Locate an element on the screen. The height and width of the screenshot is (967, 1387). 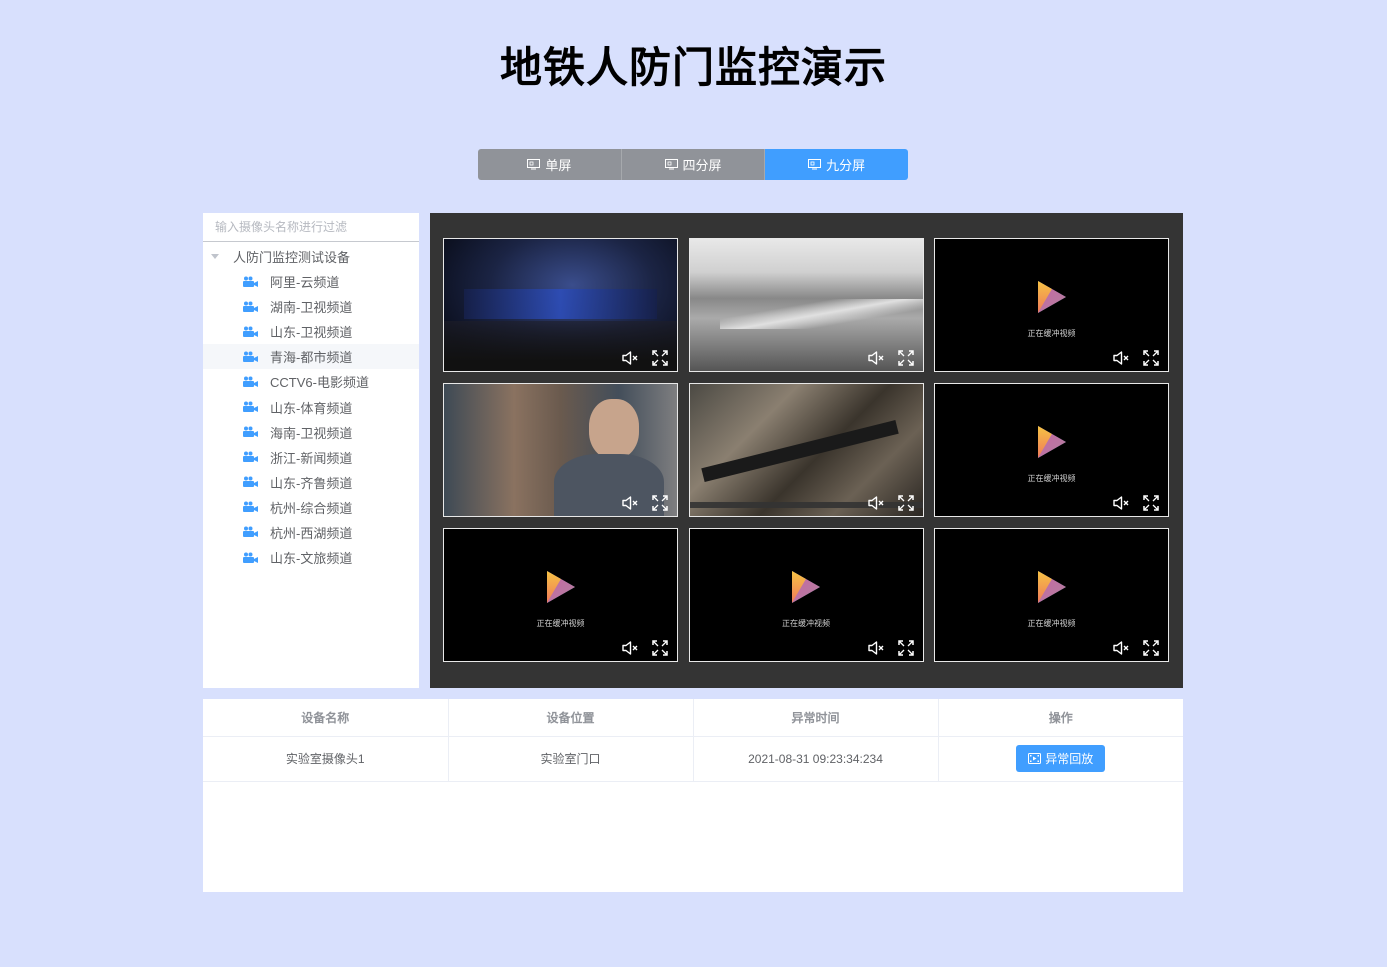
camera-tree-item-label: 山东-卫视频道 is located at coordinates (311, 333).